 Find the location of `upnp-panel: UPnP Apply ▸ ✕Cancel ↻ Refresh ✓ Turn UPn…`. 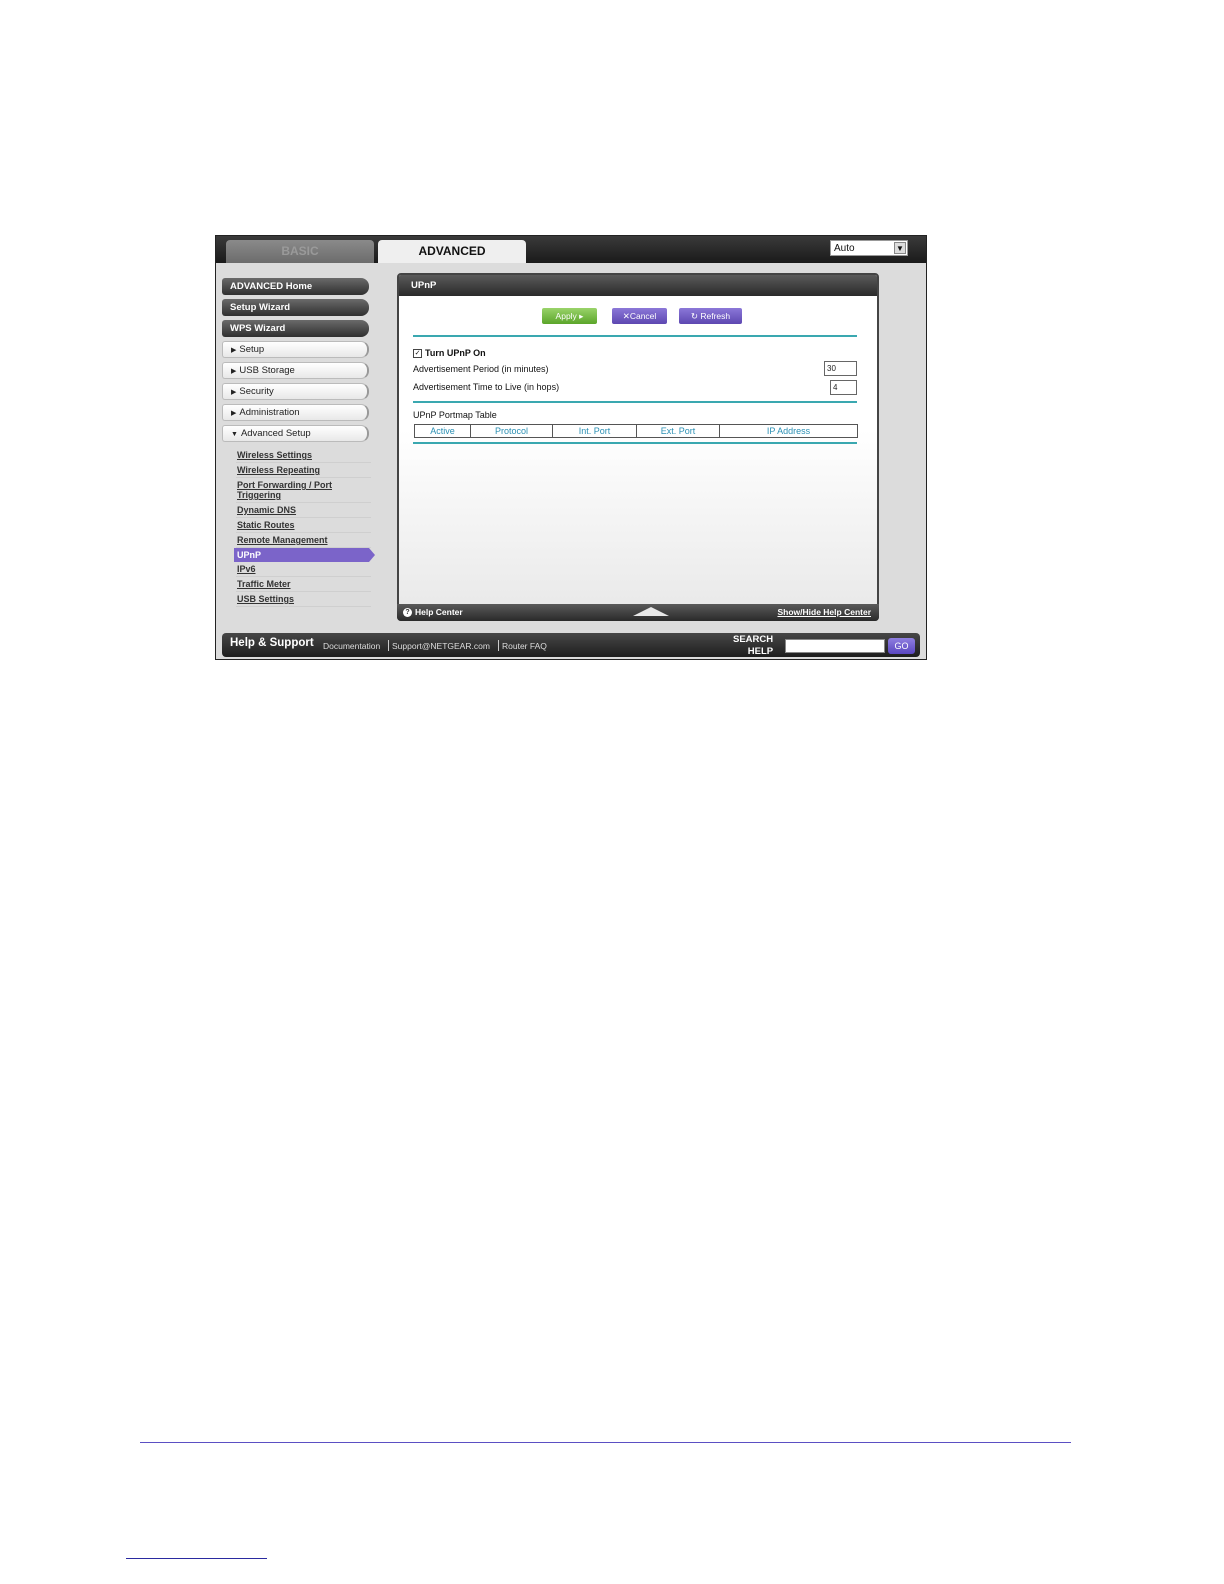

upnp-panel: UPnP Apply ▸ ✕Cancel ↻ Refresh ✓ Turn UPn… is located at coordinates (638, 447).